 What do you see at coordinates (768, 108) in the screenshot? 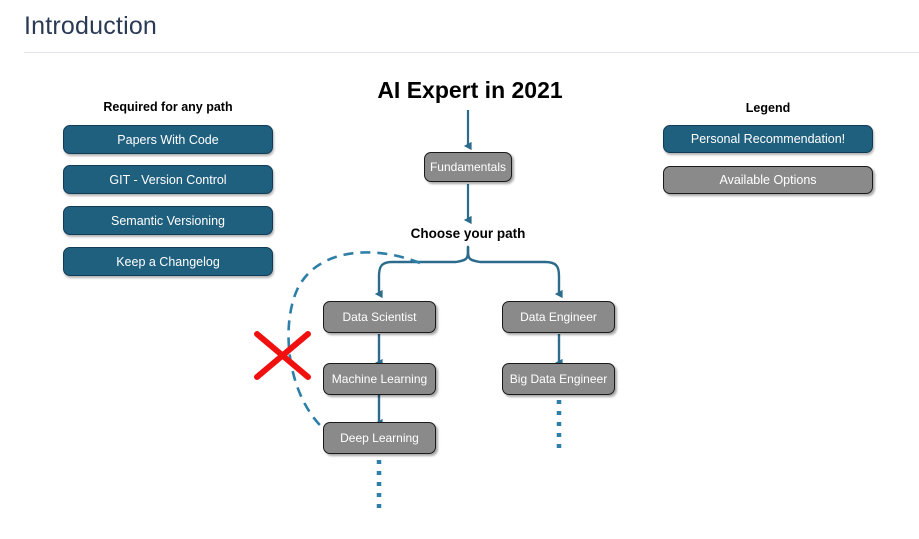
I see `legend-caption: Legend` at bounding box center [768, 108].